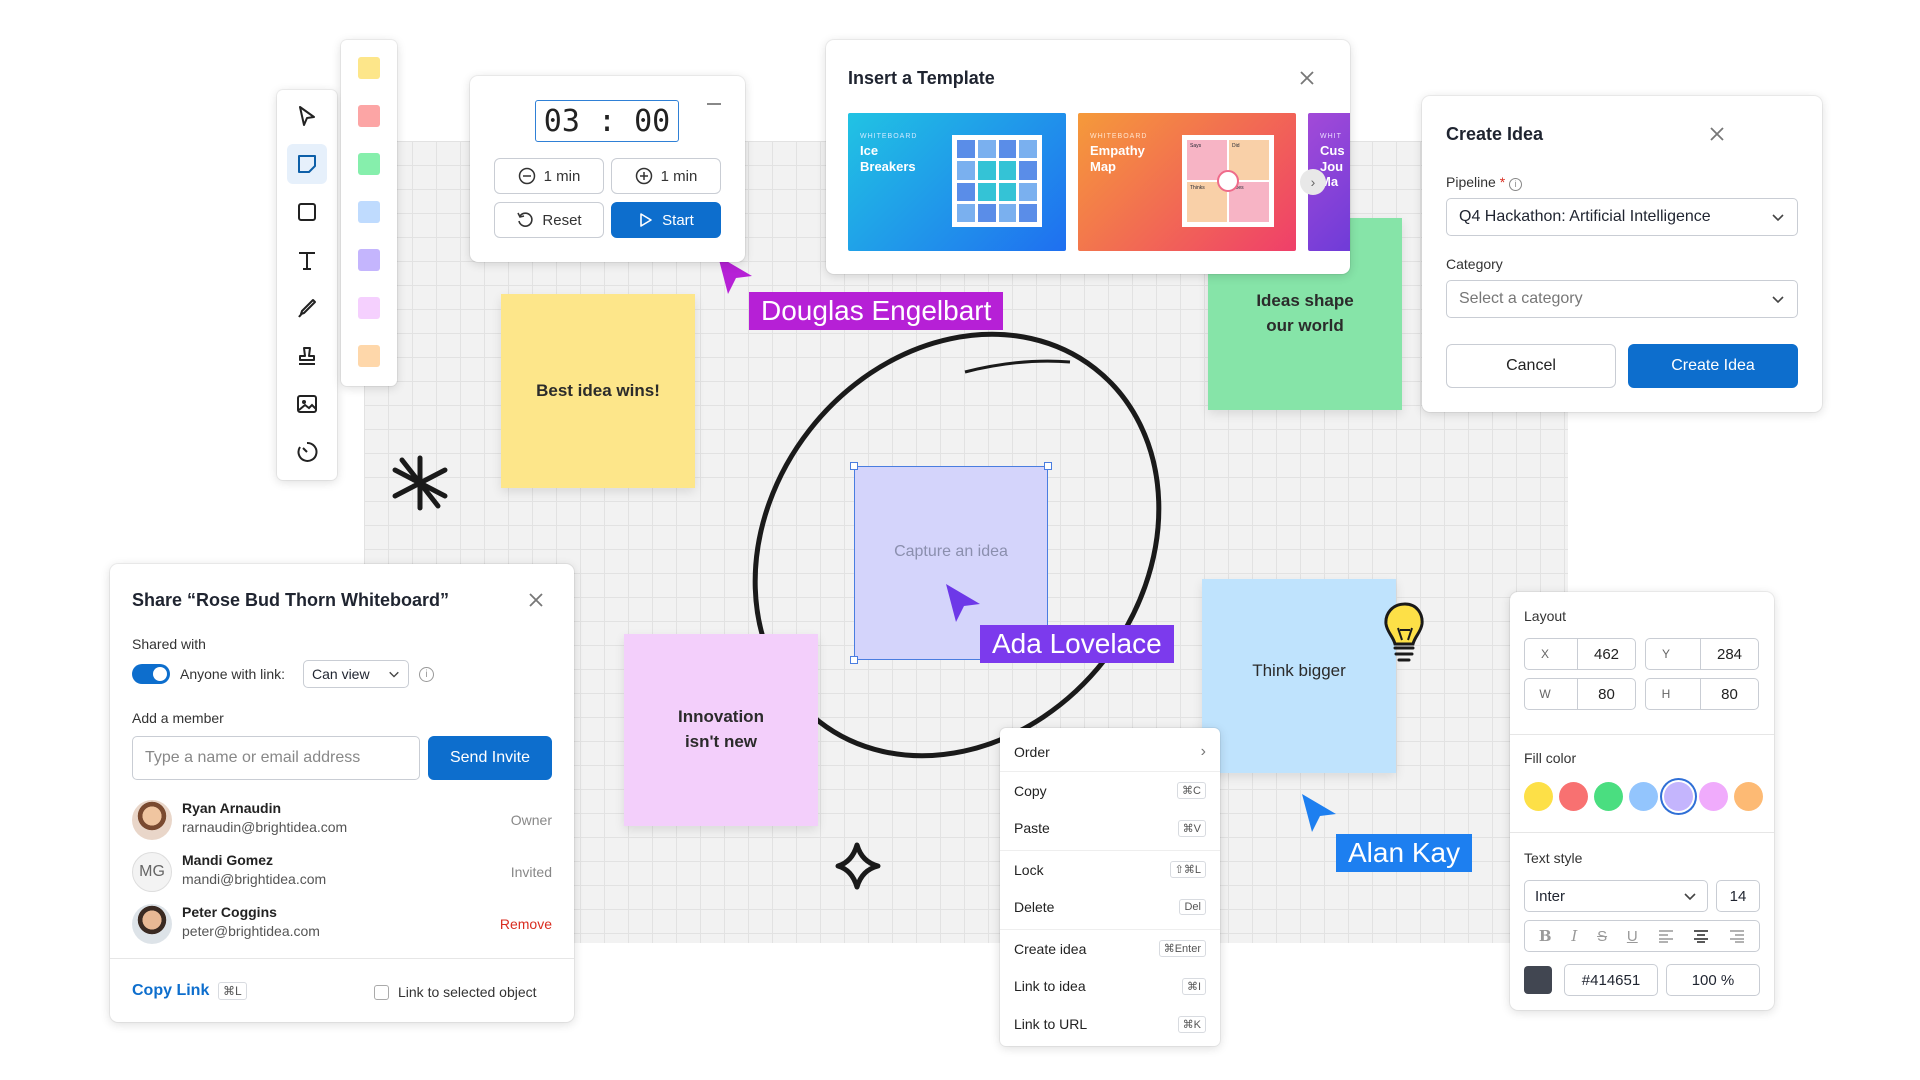 The height and width of the screenshot is (1080, 1920). I want to click on timer-tool, so click(307, 452).